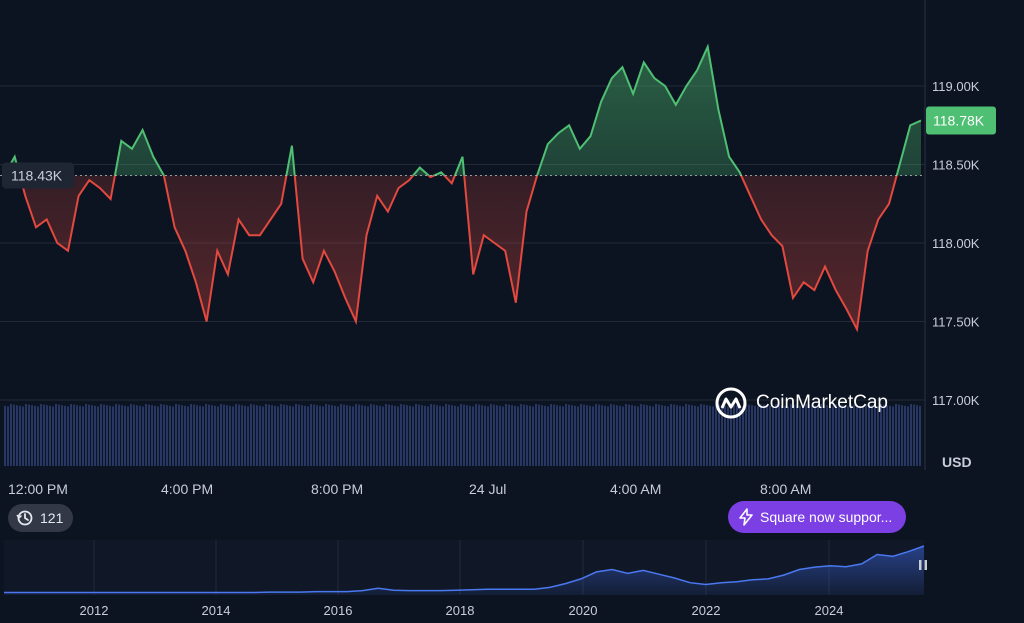 The height and width of the screenshot is (623, 1024). What do you see at coordinates (956, 165) in the screenshot?
I see `y-tick-label: 118.50K` at bounding box center [956, 165].